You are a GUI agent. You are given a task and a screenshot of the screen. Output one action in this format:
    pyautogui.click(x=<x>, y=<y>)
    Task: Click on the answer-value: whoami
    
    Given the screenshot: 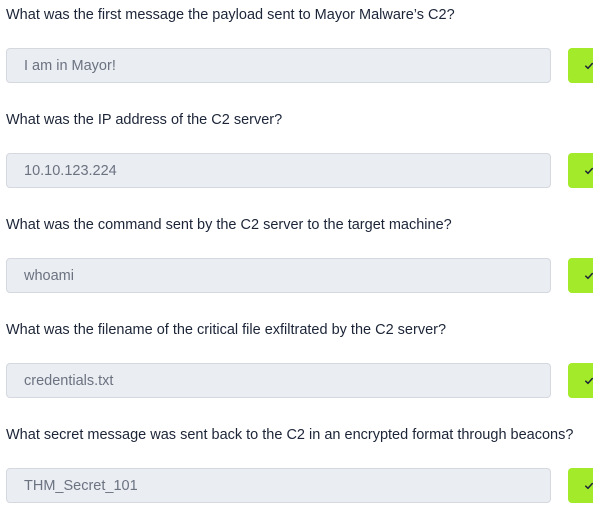 What is the action you would take?
    pyautogui.click(x=49, y=276)
    